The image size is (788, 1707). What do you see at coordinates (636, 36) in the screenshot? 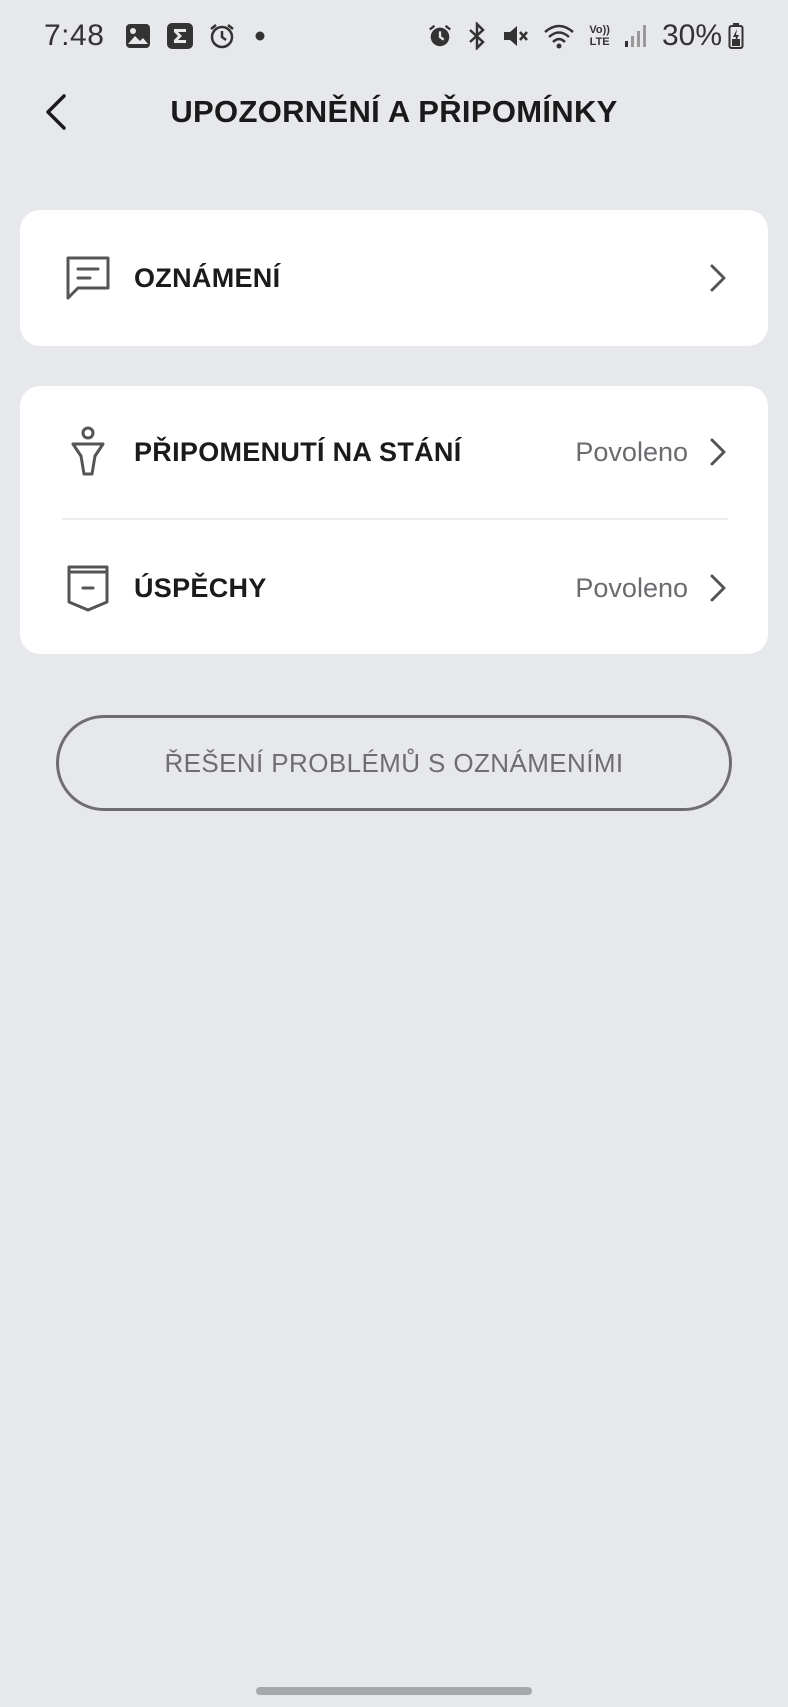
I see `signal-icon` at bounding box center [636, 36].